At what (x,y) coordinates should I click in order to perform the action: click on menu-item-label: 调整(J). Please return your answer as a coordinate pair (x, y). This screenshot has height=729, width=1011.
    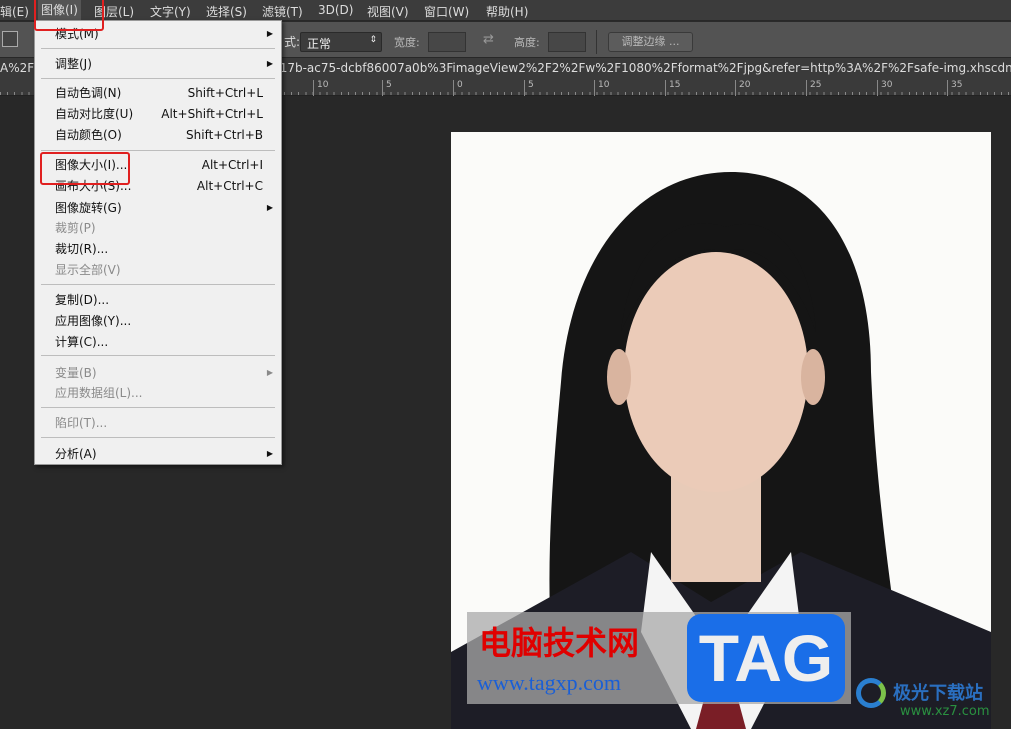
    Looking at the image, I should click on (73, 64).